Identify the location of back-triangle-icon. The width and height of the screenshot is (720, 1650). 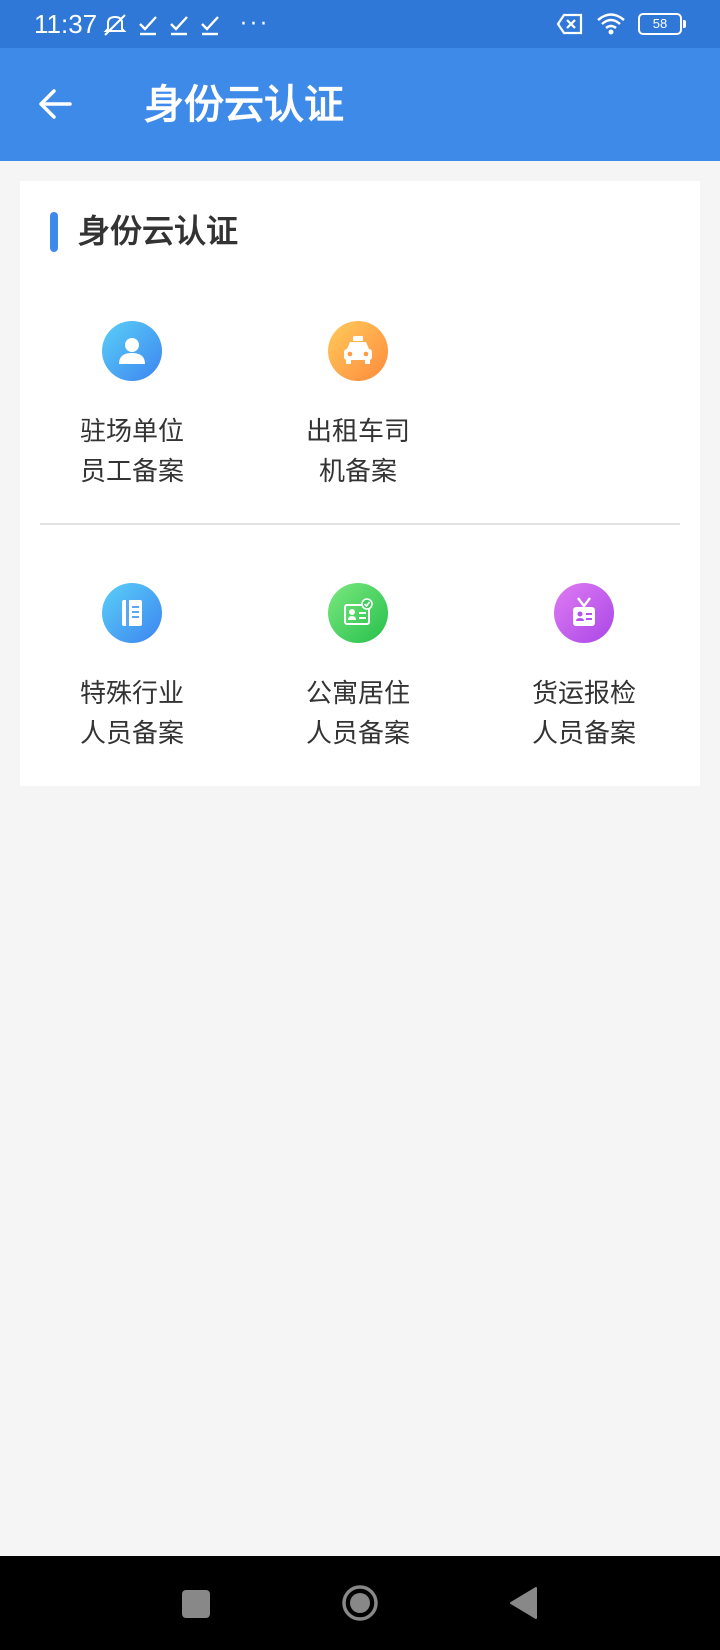
(523, 1603).